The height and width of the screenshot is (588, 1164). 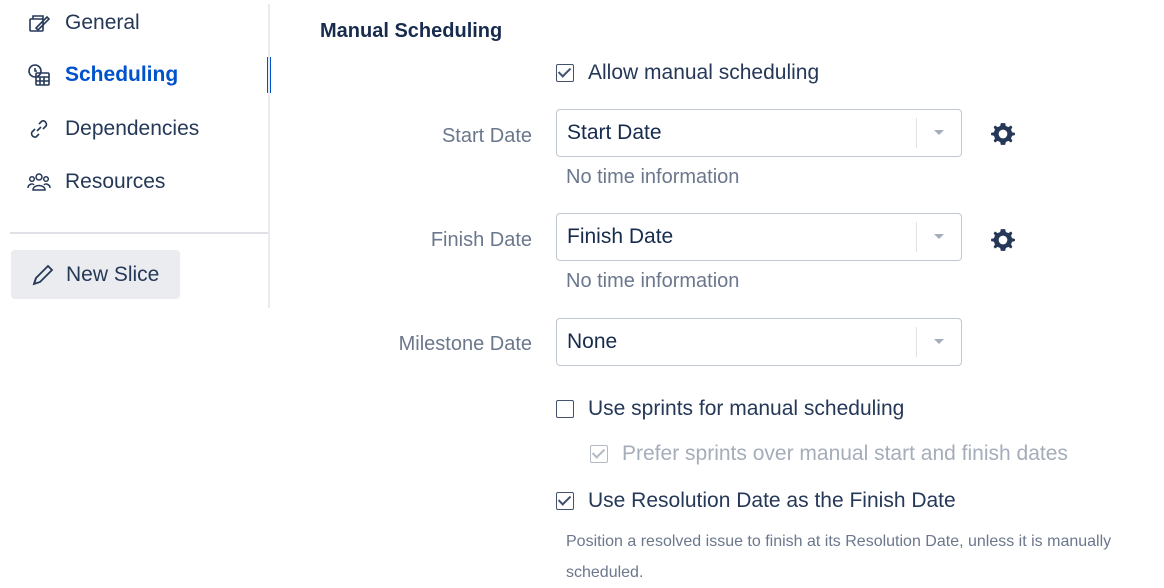 I want to click on checkbox-label: Allow manual scheduling, so click(x=704, y=72).